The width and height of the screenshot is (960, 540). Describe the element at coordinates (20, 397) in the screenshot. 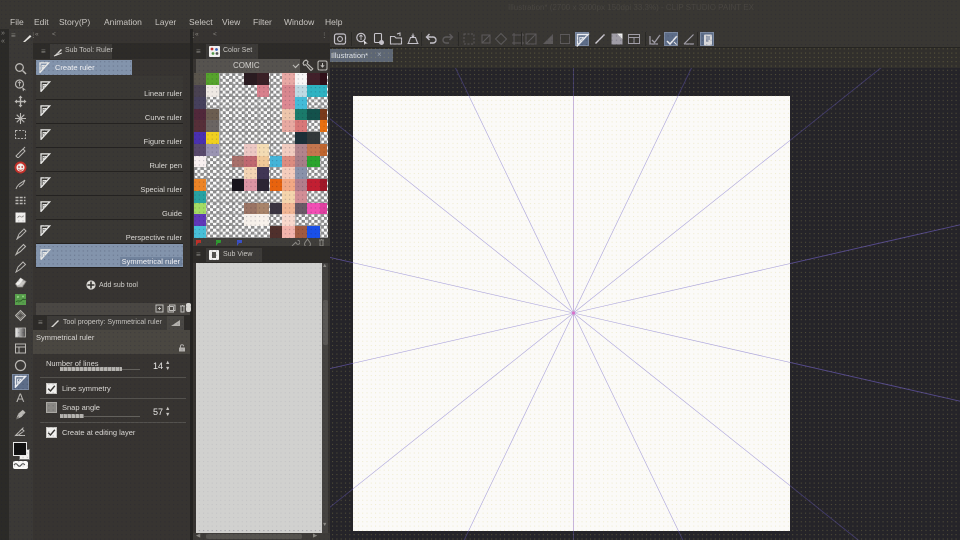

I see `svg-text: A` at that location.